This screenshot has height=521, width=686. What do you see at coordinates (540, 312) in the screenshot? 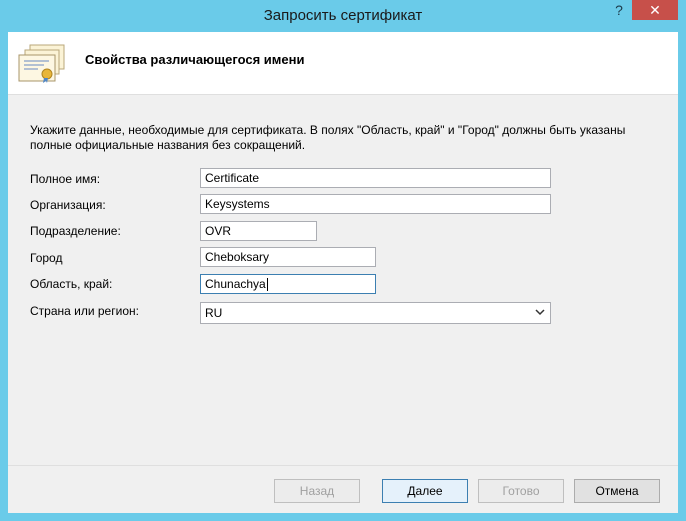
I see `chevron-down-icon` at bounding box center [540, 312].